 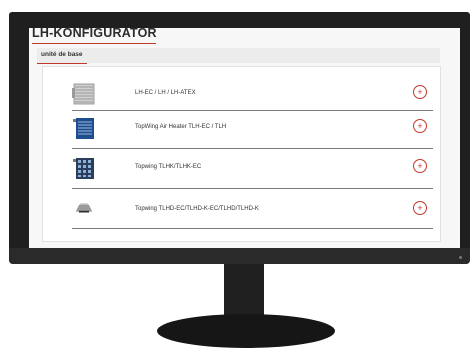 I want to click on ceiling-unit-icon, so click(x=84, y=208).